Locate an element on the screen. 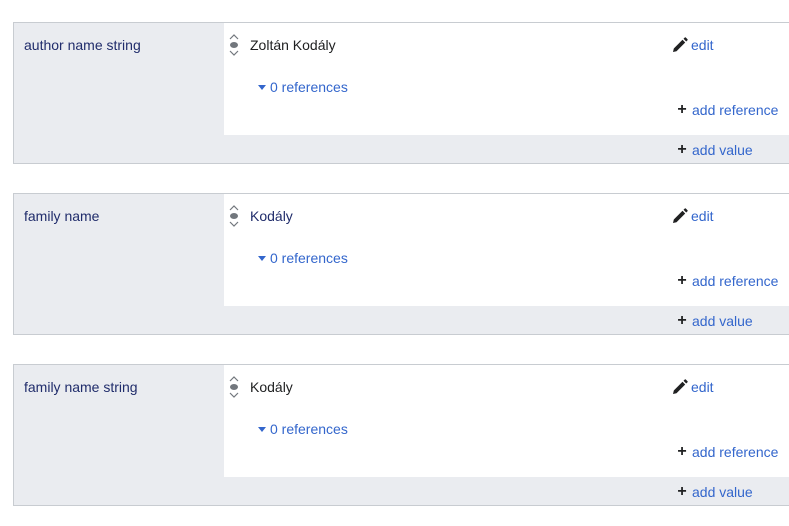 This screenshot has width=789, height=526. property-column: author name string is located at coordinates (119, 93).